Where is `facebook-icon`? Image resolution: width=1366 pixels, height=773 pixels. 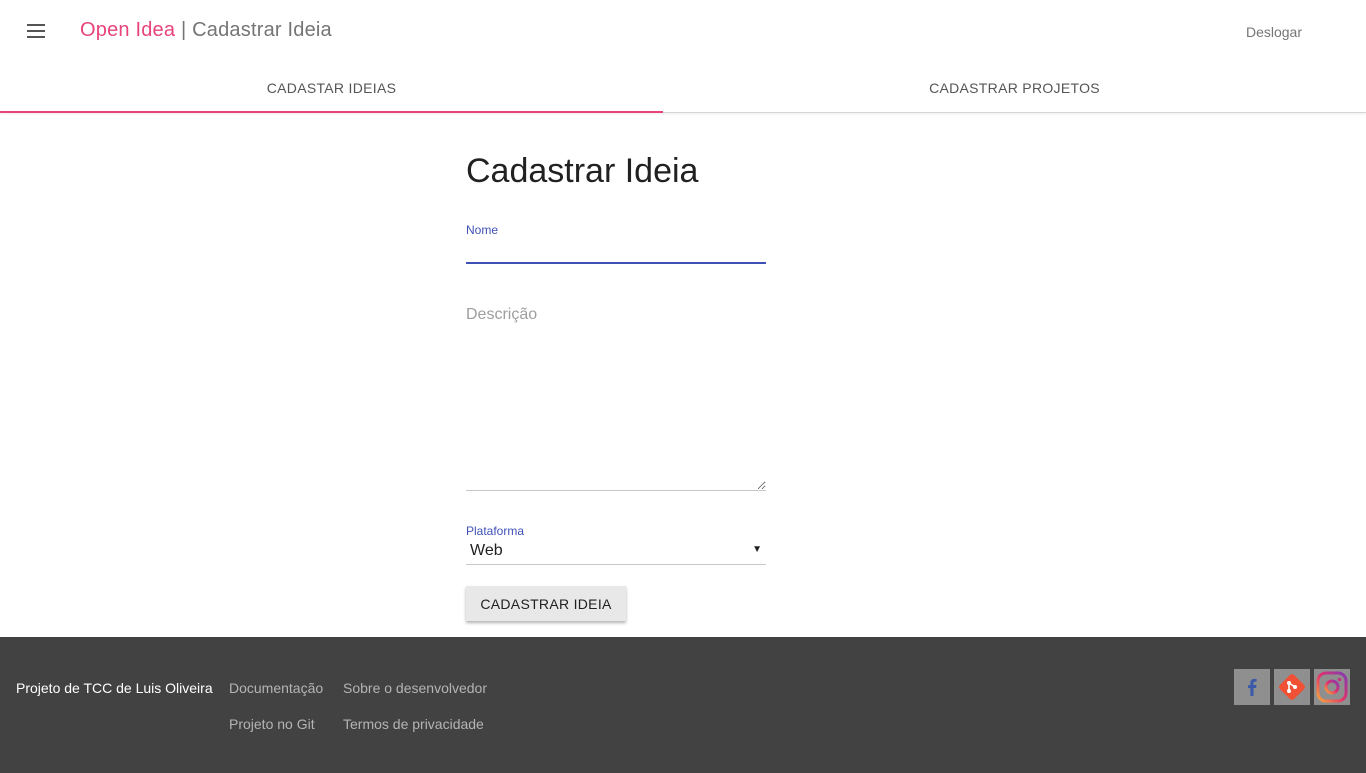
facebook-icon is located at coordinates (1252, 687).